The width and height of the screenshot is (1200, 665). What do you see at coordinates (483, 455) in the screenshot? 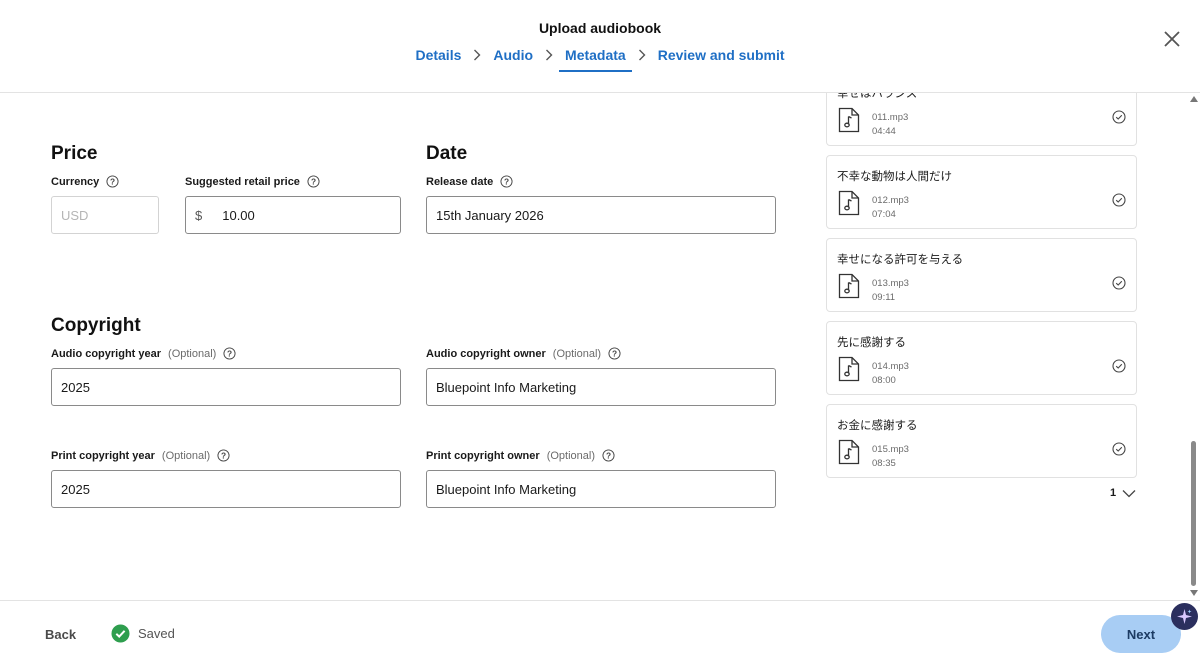
I see `print-owner-label-text: Print copyright owner` at bounding box center [483, 455].